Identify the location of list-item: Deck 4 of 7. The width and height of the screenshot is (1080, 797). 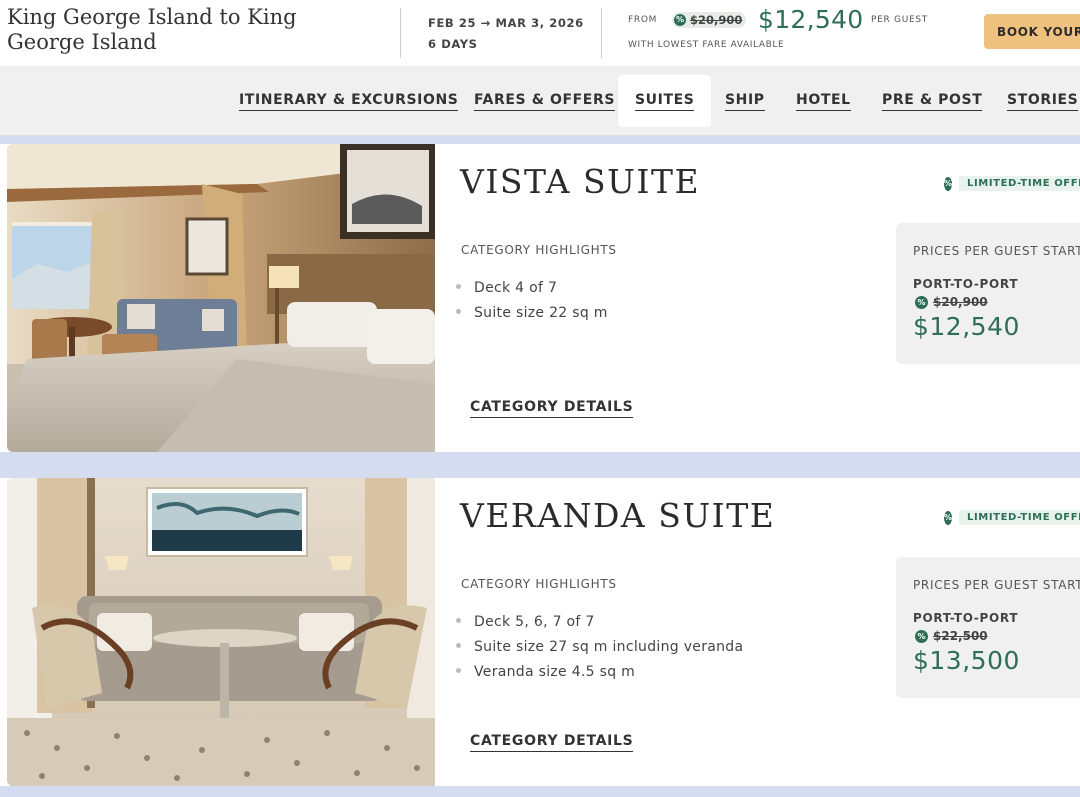
(532, 288).